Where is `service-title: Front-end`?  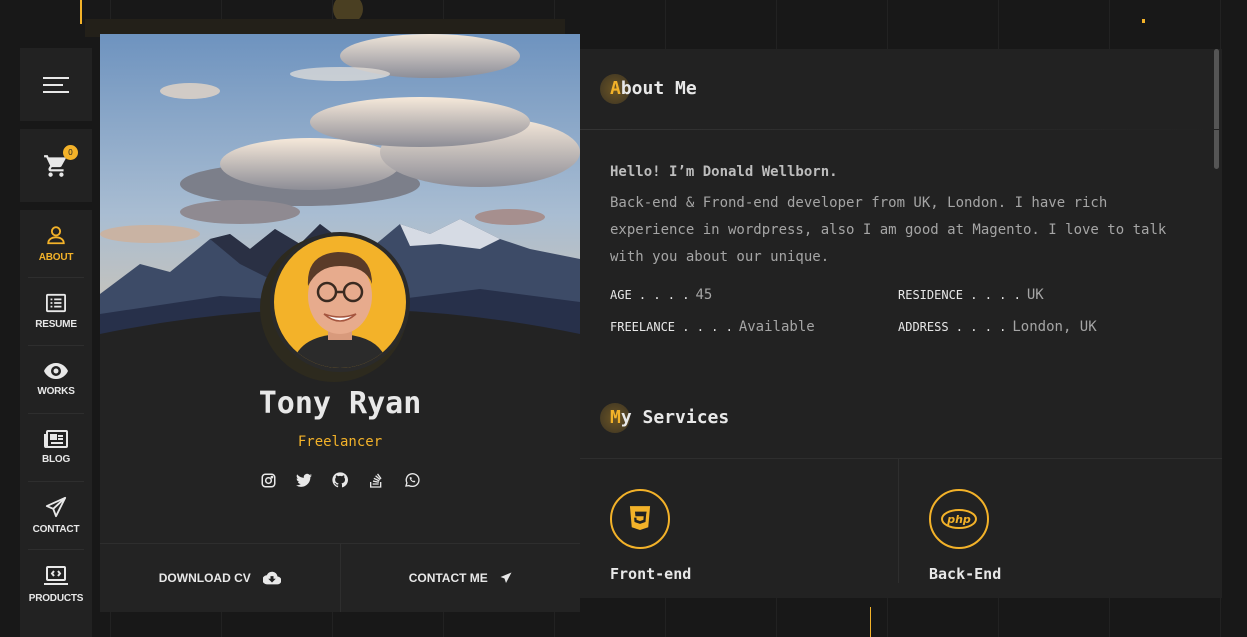
service-title: Front-end is located at coordinates (651, 574).